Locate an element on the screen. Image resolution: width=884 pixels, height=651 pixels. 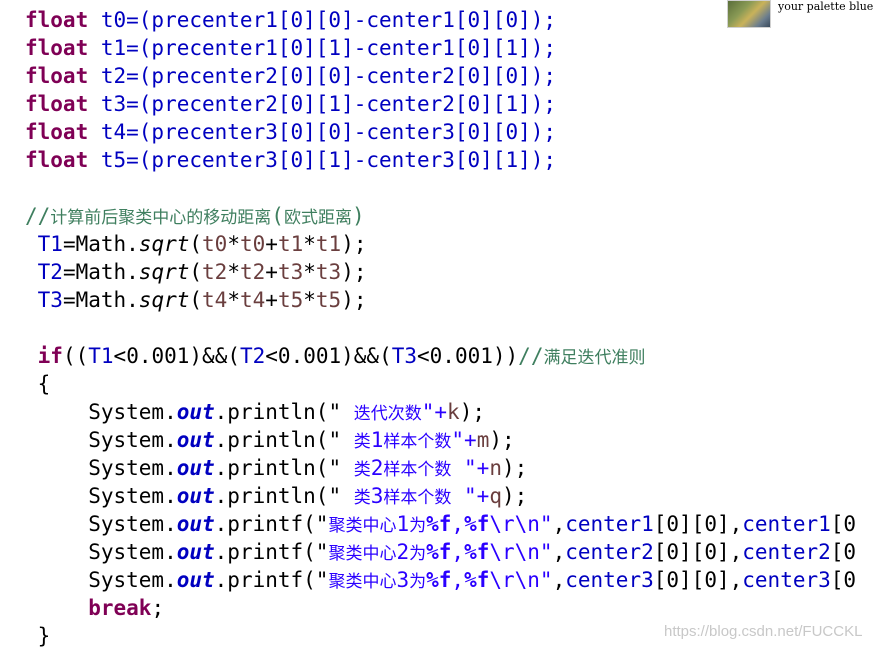
code-token: ) is located at coordinates (358, 216).